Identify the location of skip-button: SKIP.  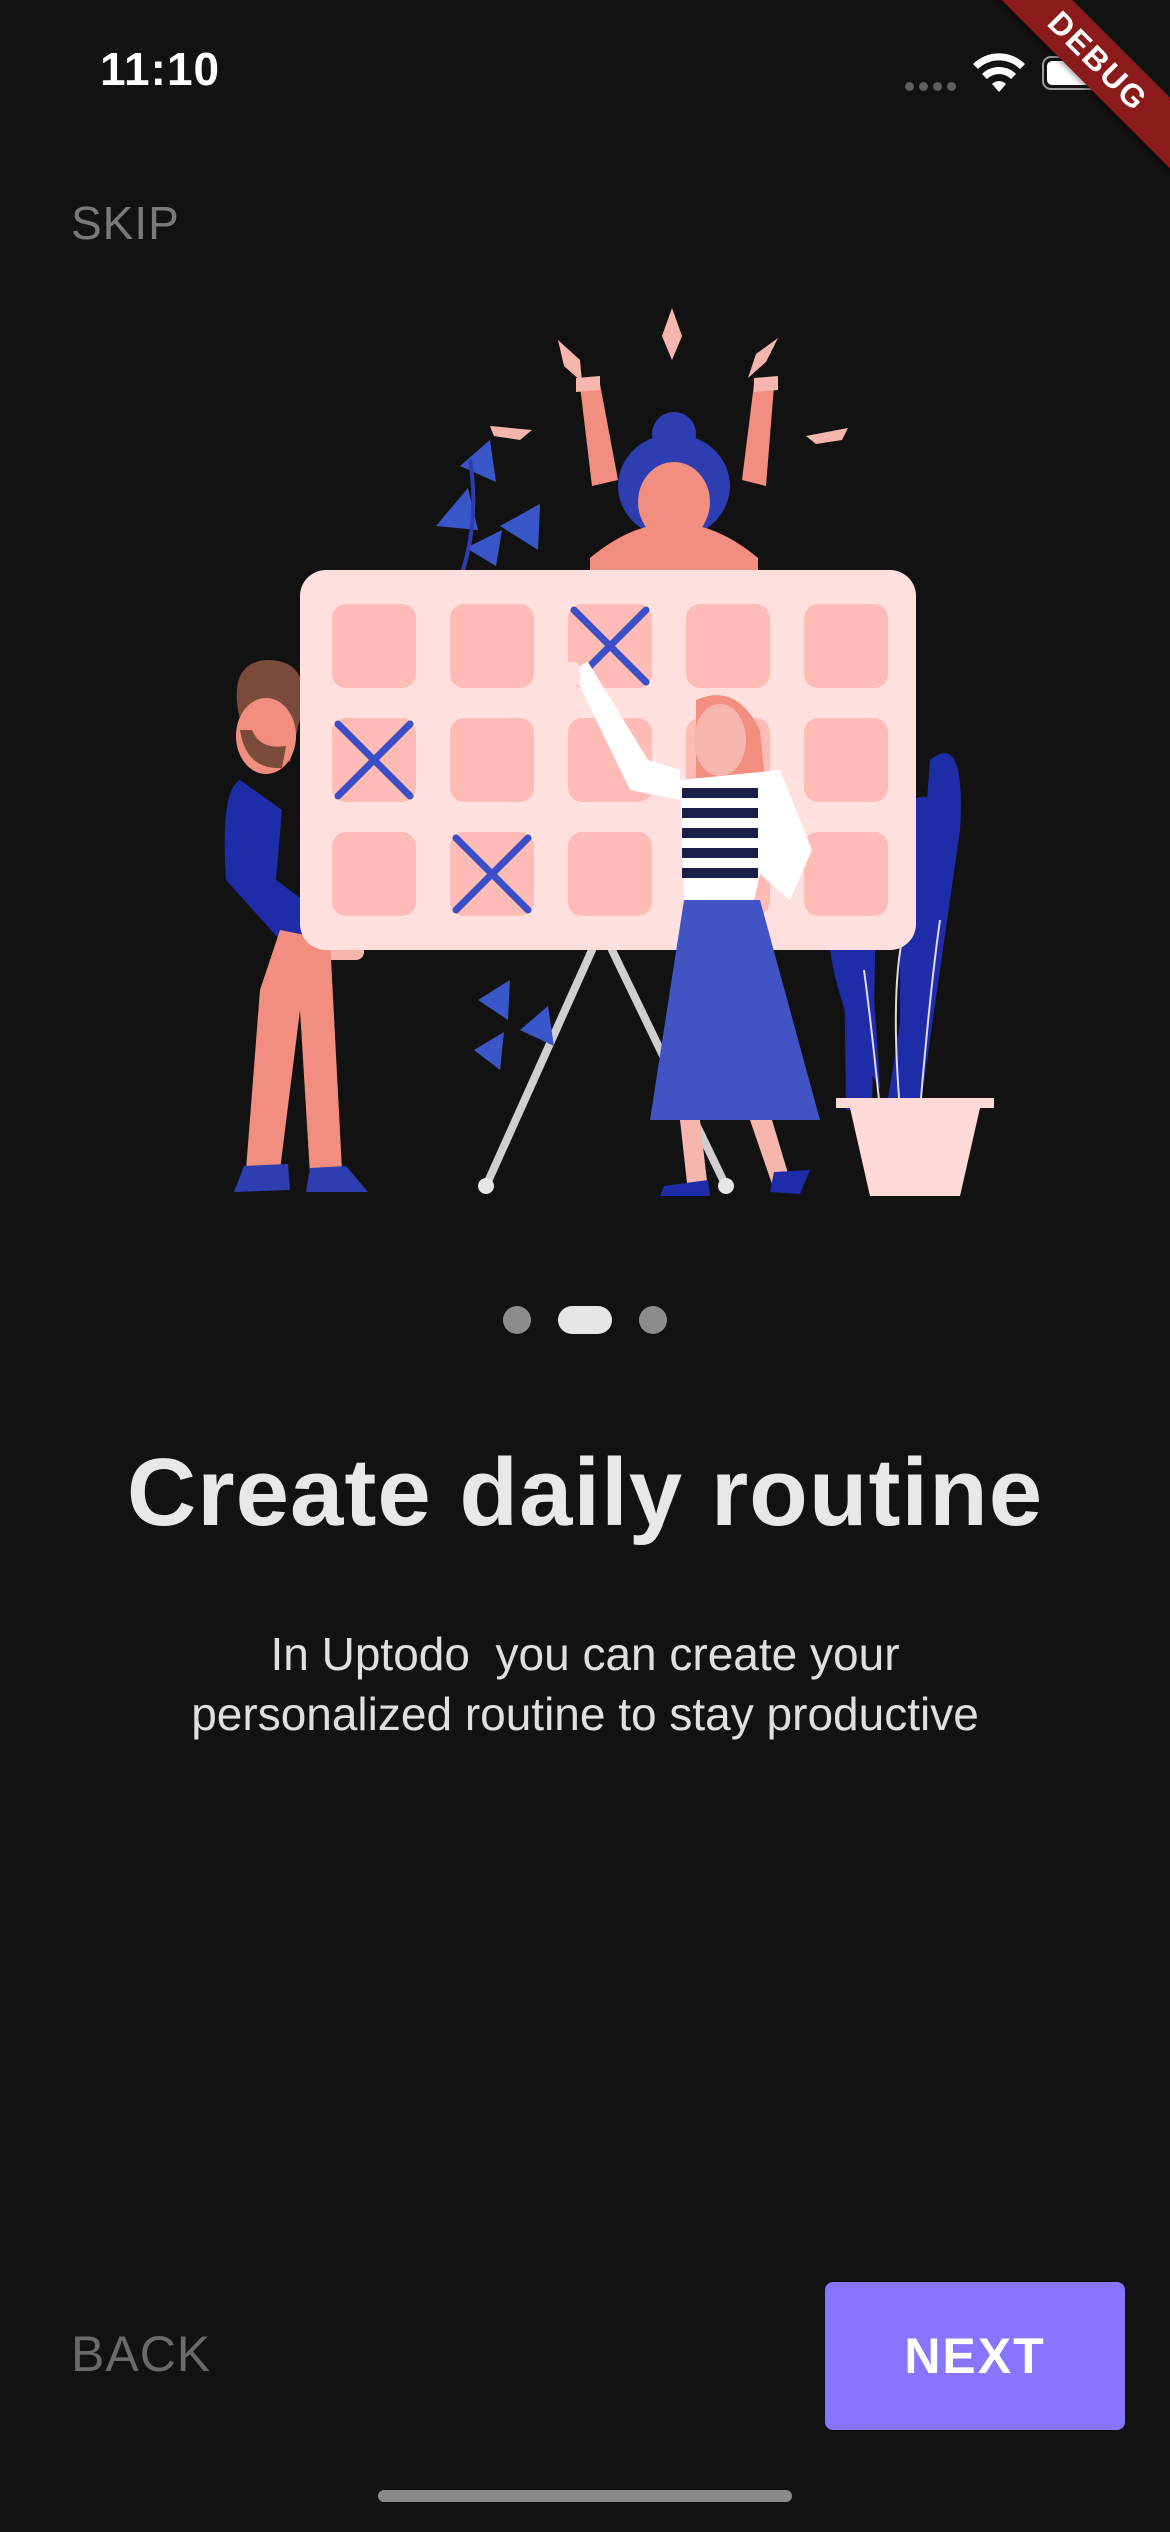
(125, 223).